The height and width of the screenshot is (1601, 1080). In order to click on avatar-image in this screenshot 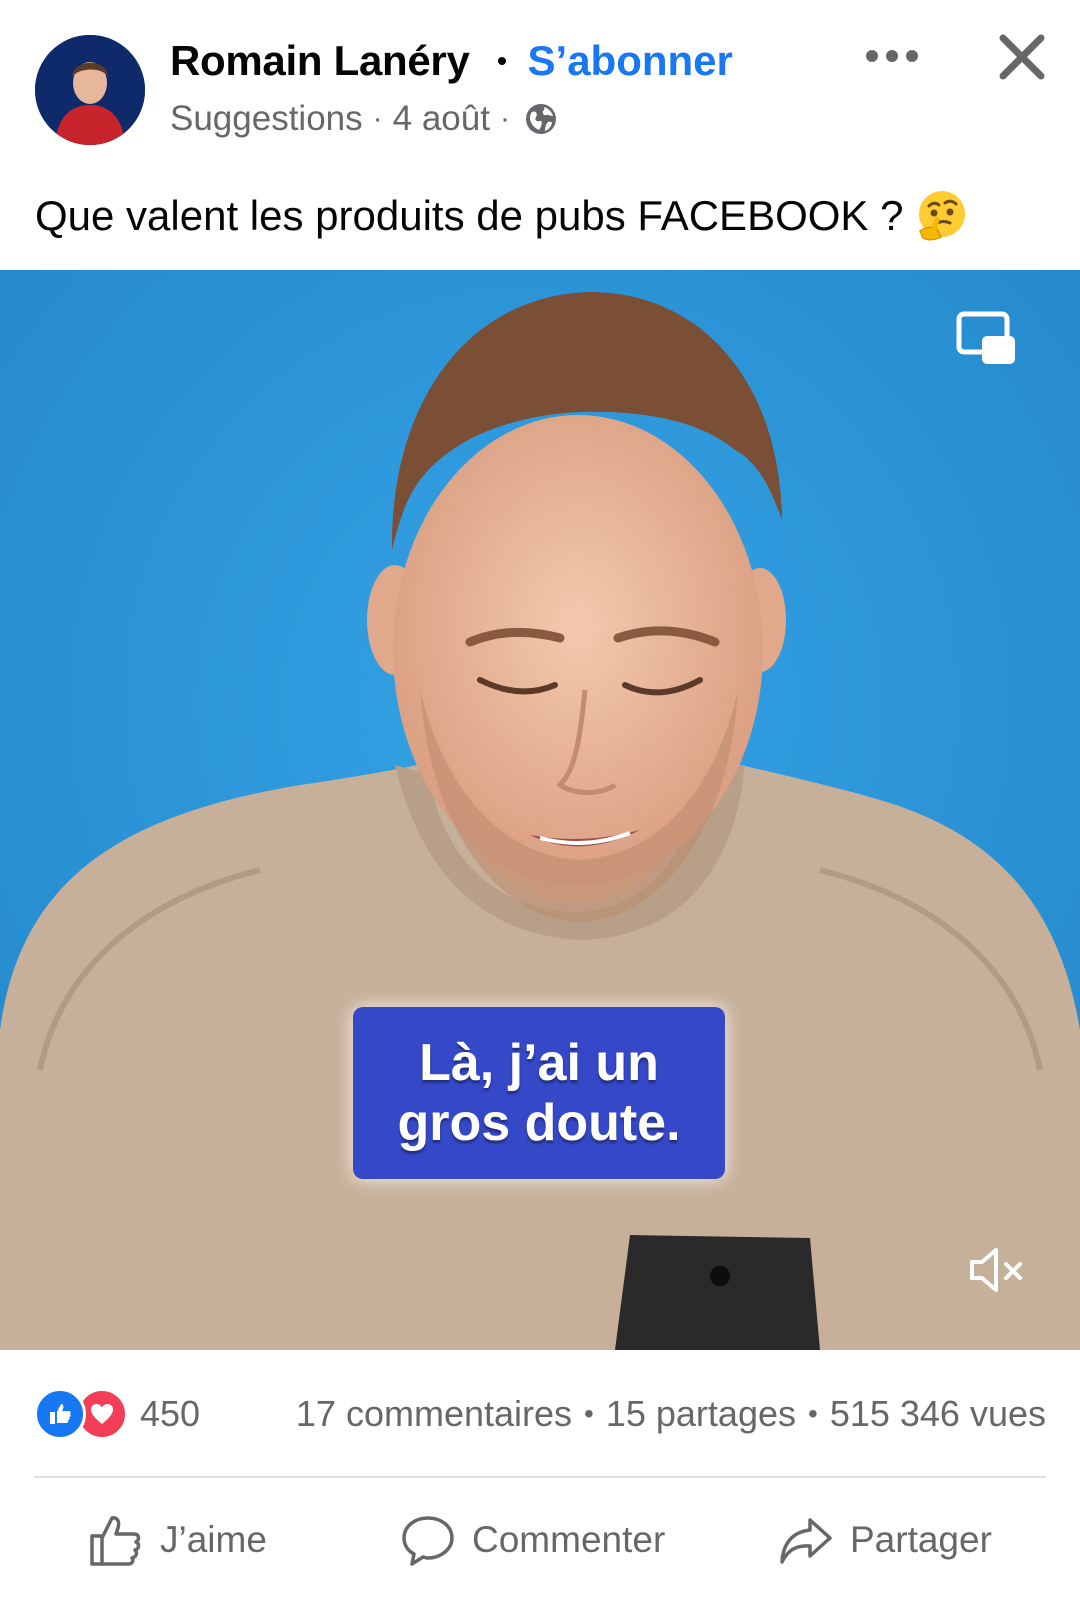, I will do `click(90, 90)`.